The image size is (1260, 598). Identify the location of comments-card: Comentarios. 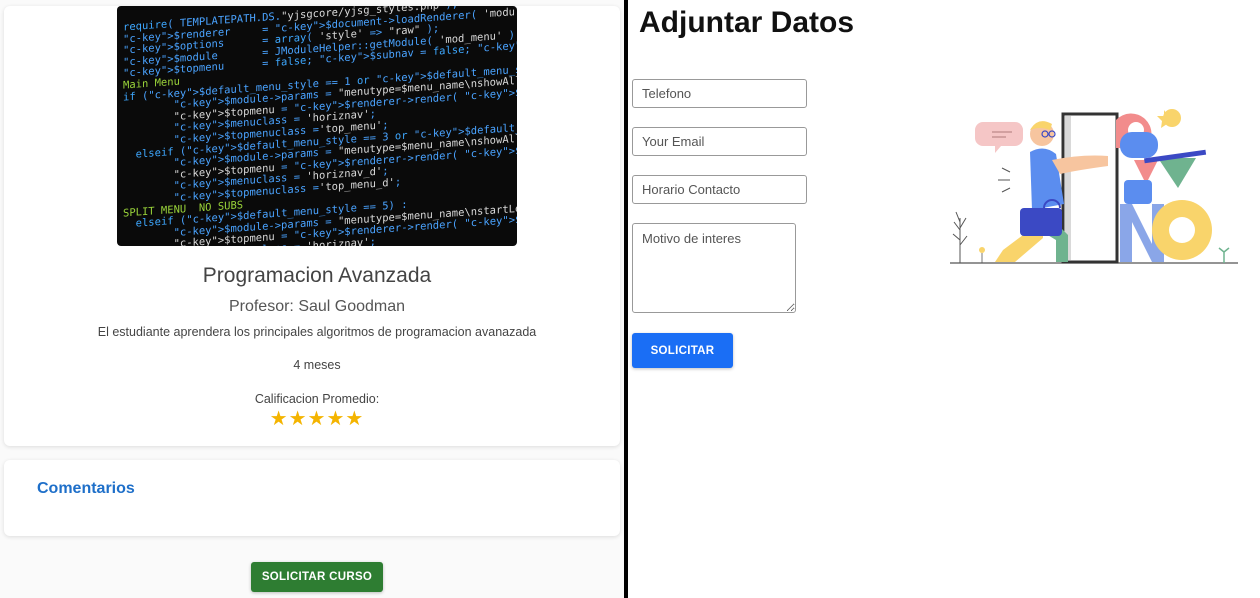
(312, 498).